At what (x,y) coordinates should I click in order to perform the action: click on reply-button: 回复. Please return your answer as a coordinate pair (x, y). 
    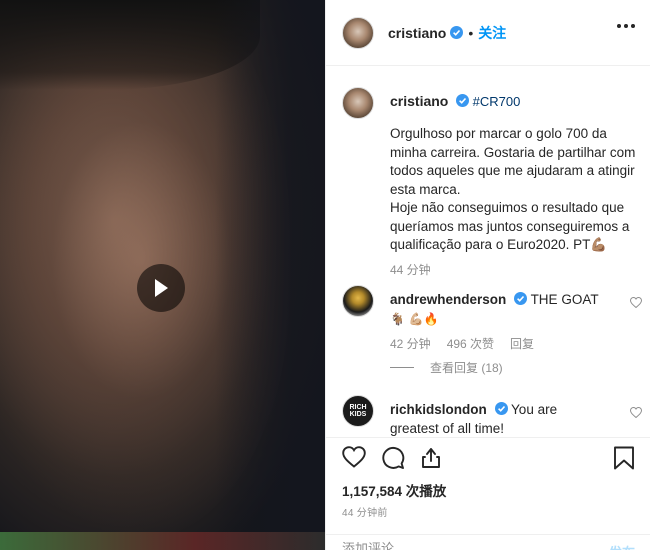
    Looking at the image, I should click on (522, 343).